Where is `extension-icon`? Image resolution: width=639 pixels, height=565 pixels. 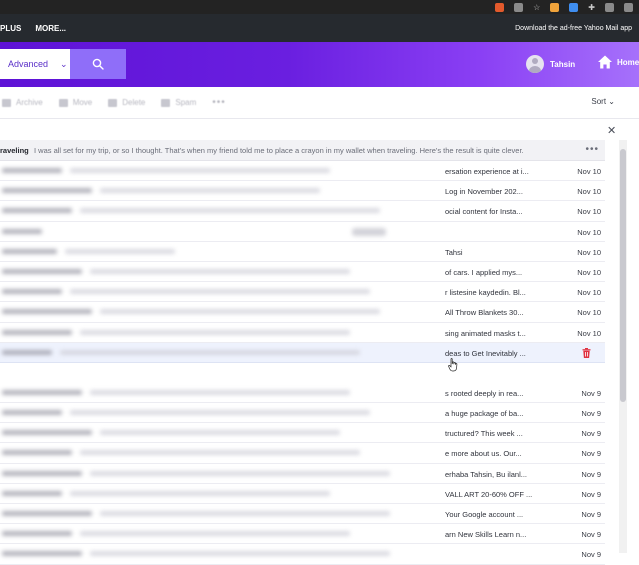 extension-icon is located at coordinates (500, 7).